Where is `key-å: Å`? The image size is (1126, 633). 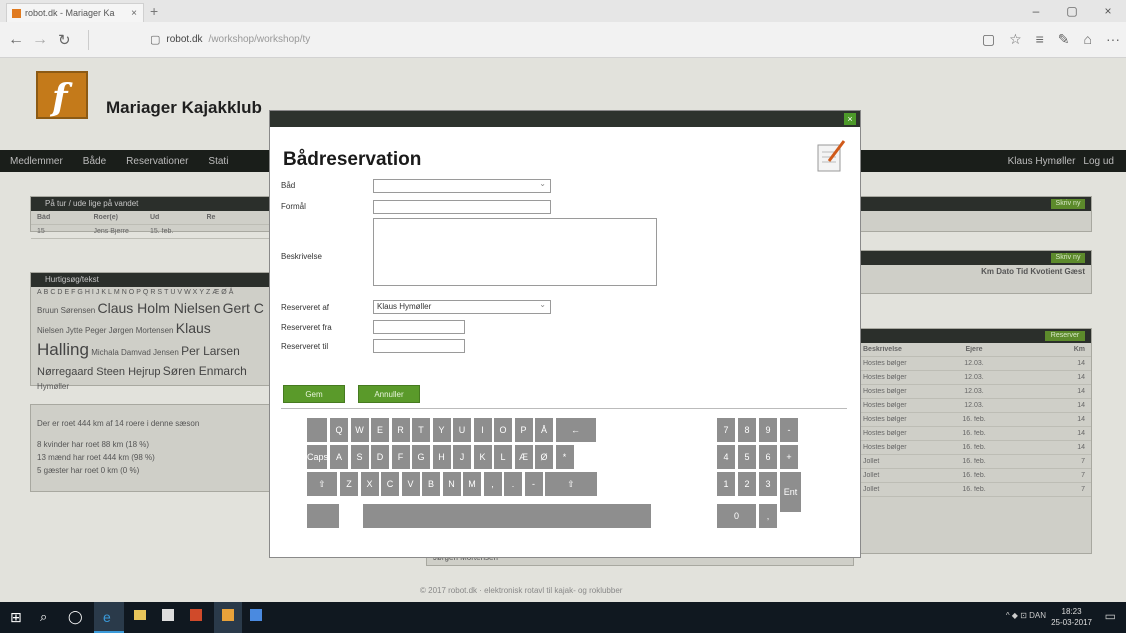 key-å: Å is located at coordinates (544, 430).